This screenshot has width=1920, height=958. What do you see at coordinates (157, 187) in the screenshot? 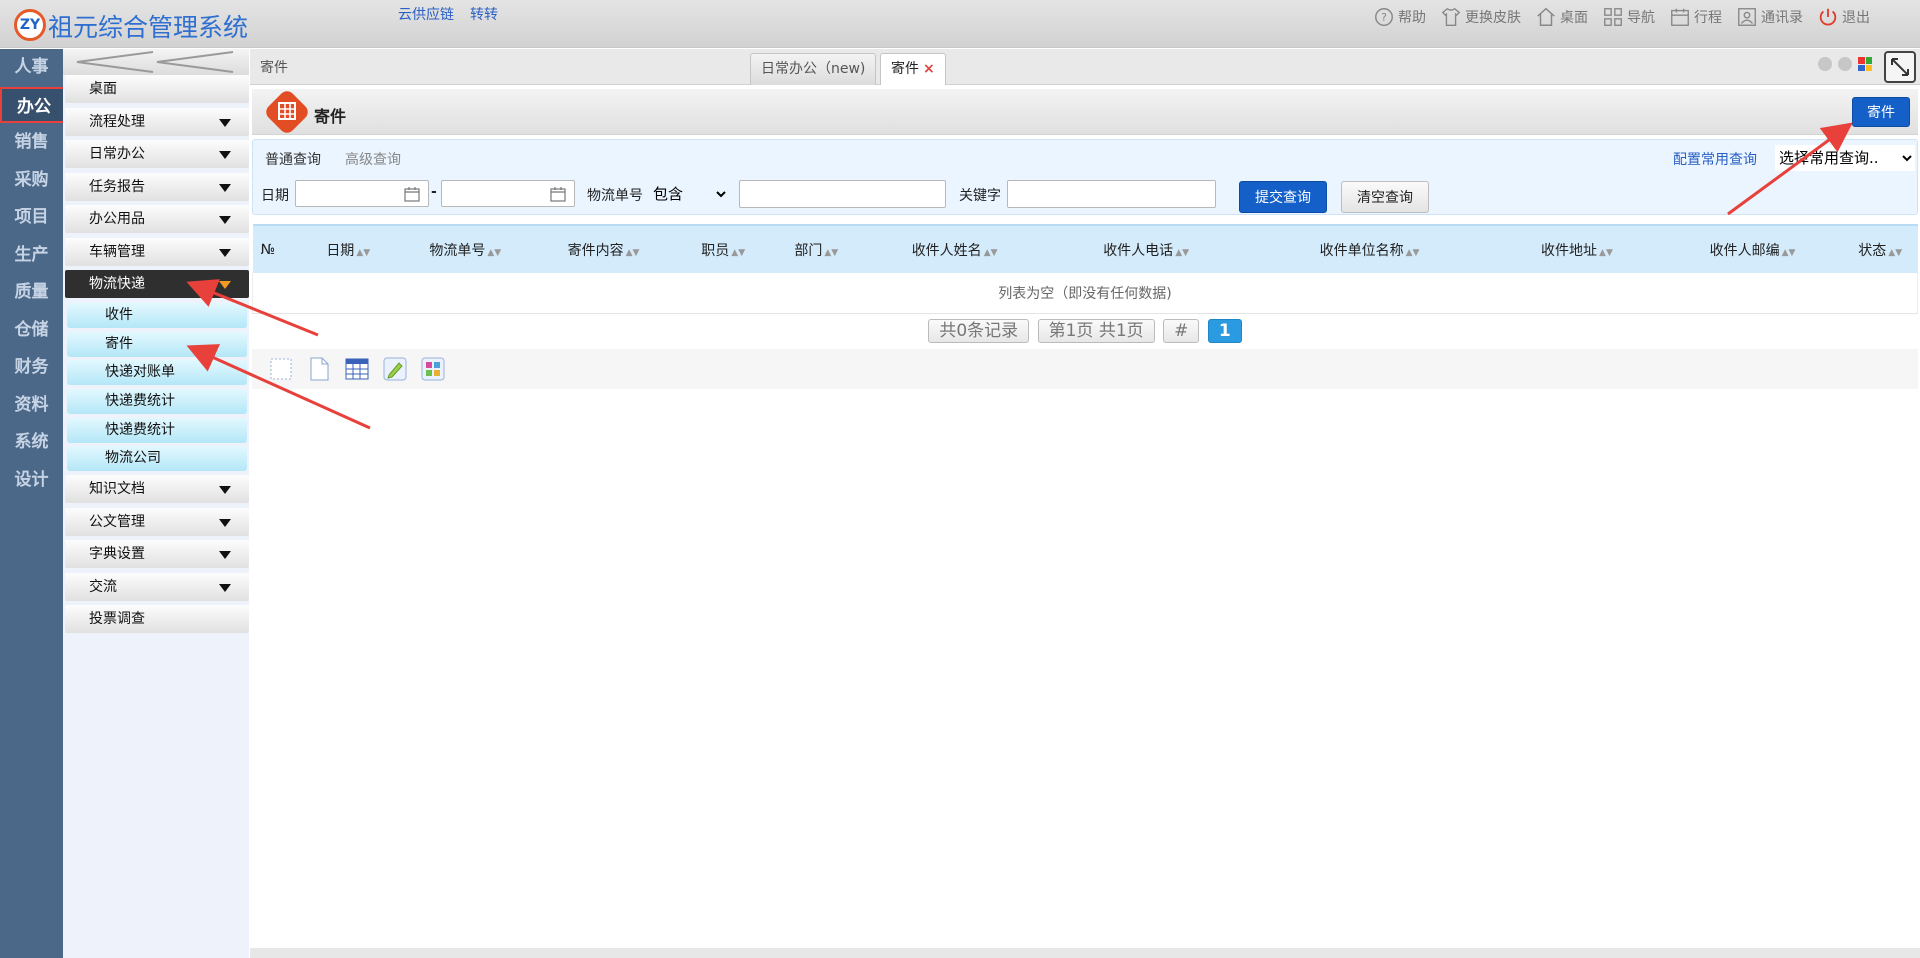
I see `menu-item-task-report: 任务报告` at bounding box center [157, 187].